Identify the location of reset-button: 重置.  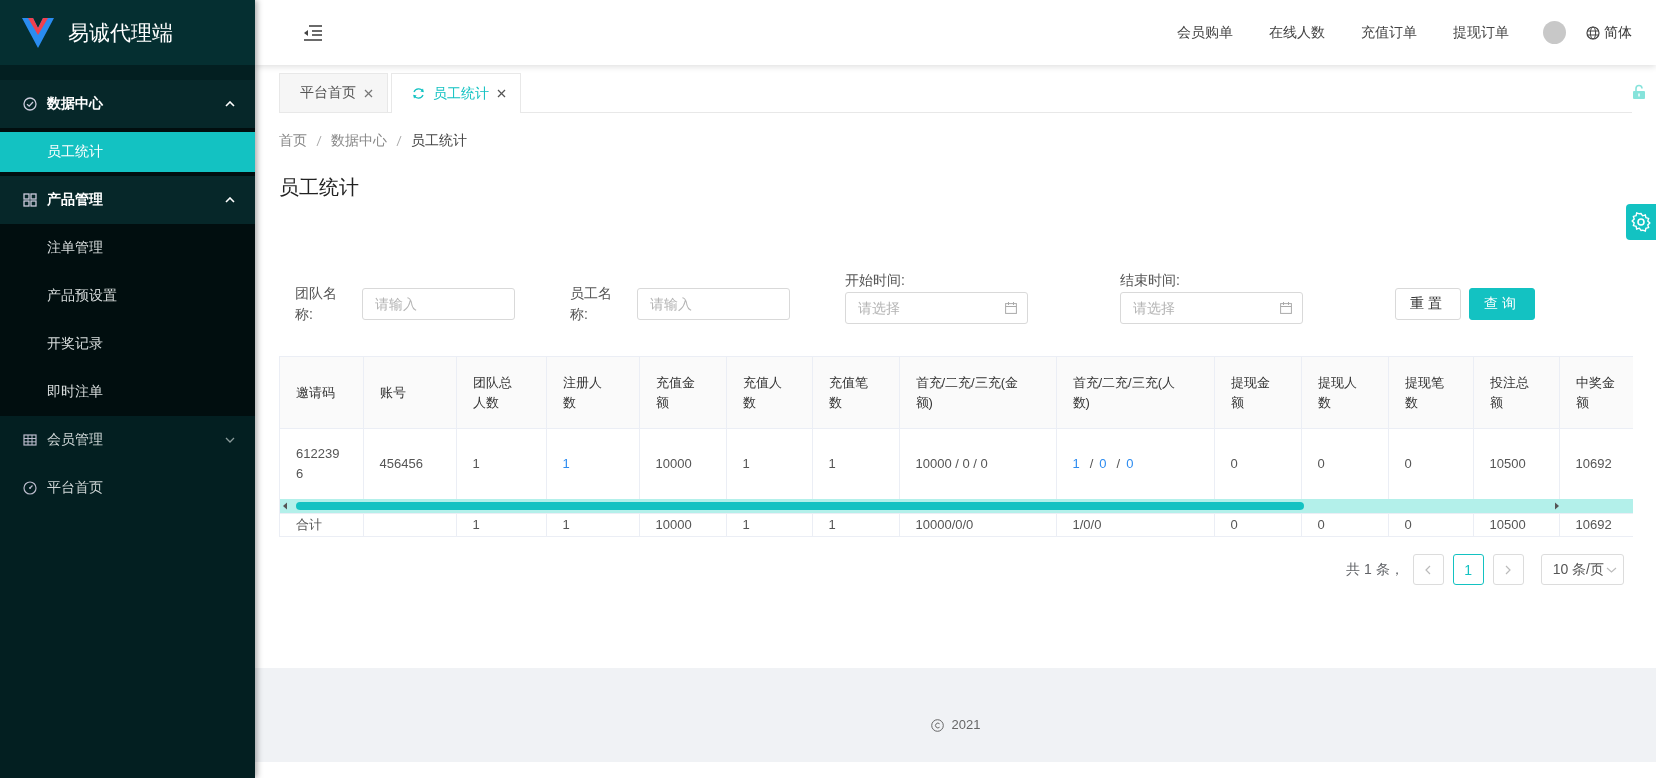
(1428, 304).